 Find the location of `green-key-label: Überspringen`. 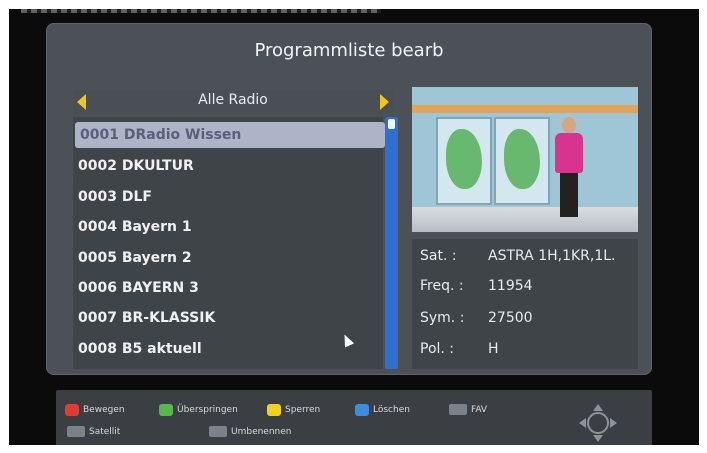

green-key-label: Überspringen is located at coordinates (207, 410).